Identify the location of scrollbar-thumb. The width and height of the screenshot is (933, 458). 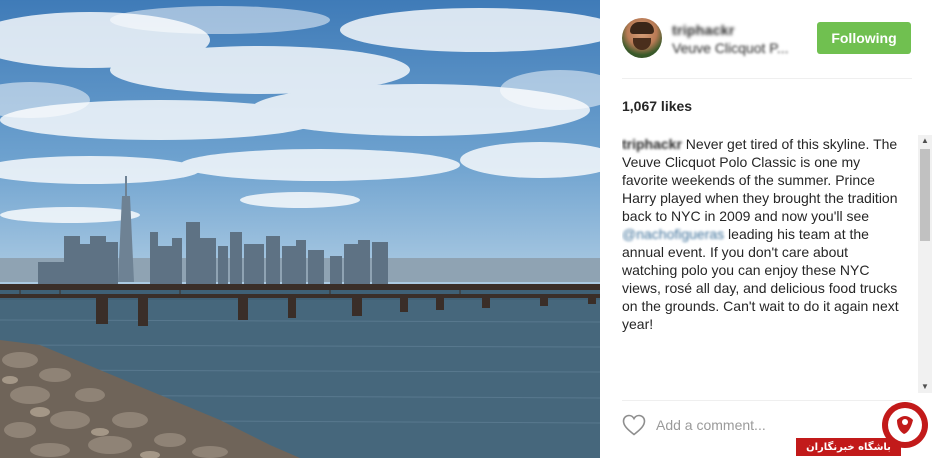
(925, 195).